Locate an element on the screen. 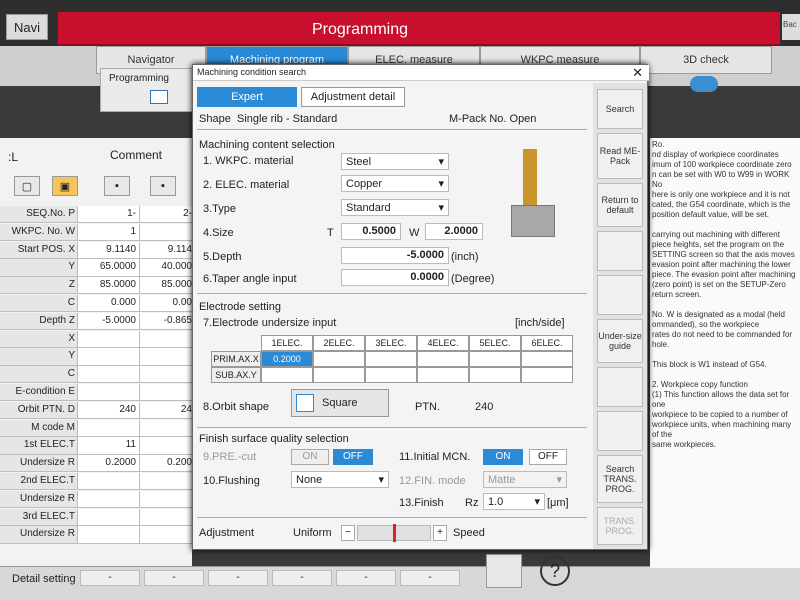 The height and width of the screenshot is (600, 800). initial-mcn-on-toggle: ON is located at coordinates (503, 457).